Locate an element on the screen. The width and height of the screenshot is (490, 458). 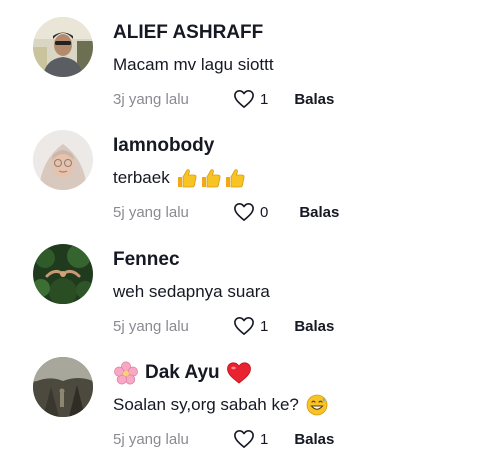
username-label: Dak Ayu is located at coordinates (182, 373).